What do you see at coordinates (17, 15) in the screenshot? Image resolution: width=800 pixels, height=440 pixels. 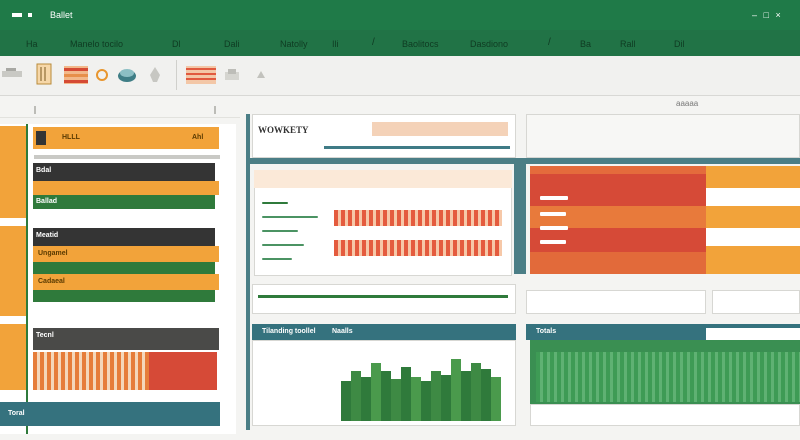 I see `app-icon` at bounding box center [17, 15].